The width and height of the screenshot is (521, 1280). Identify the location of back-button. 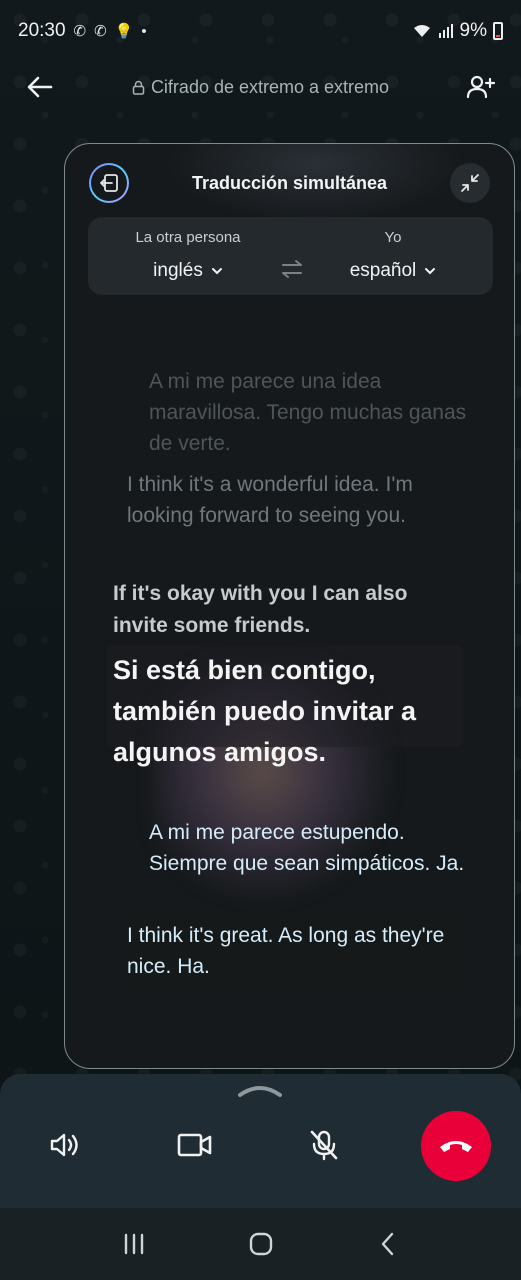
(40, 87).